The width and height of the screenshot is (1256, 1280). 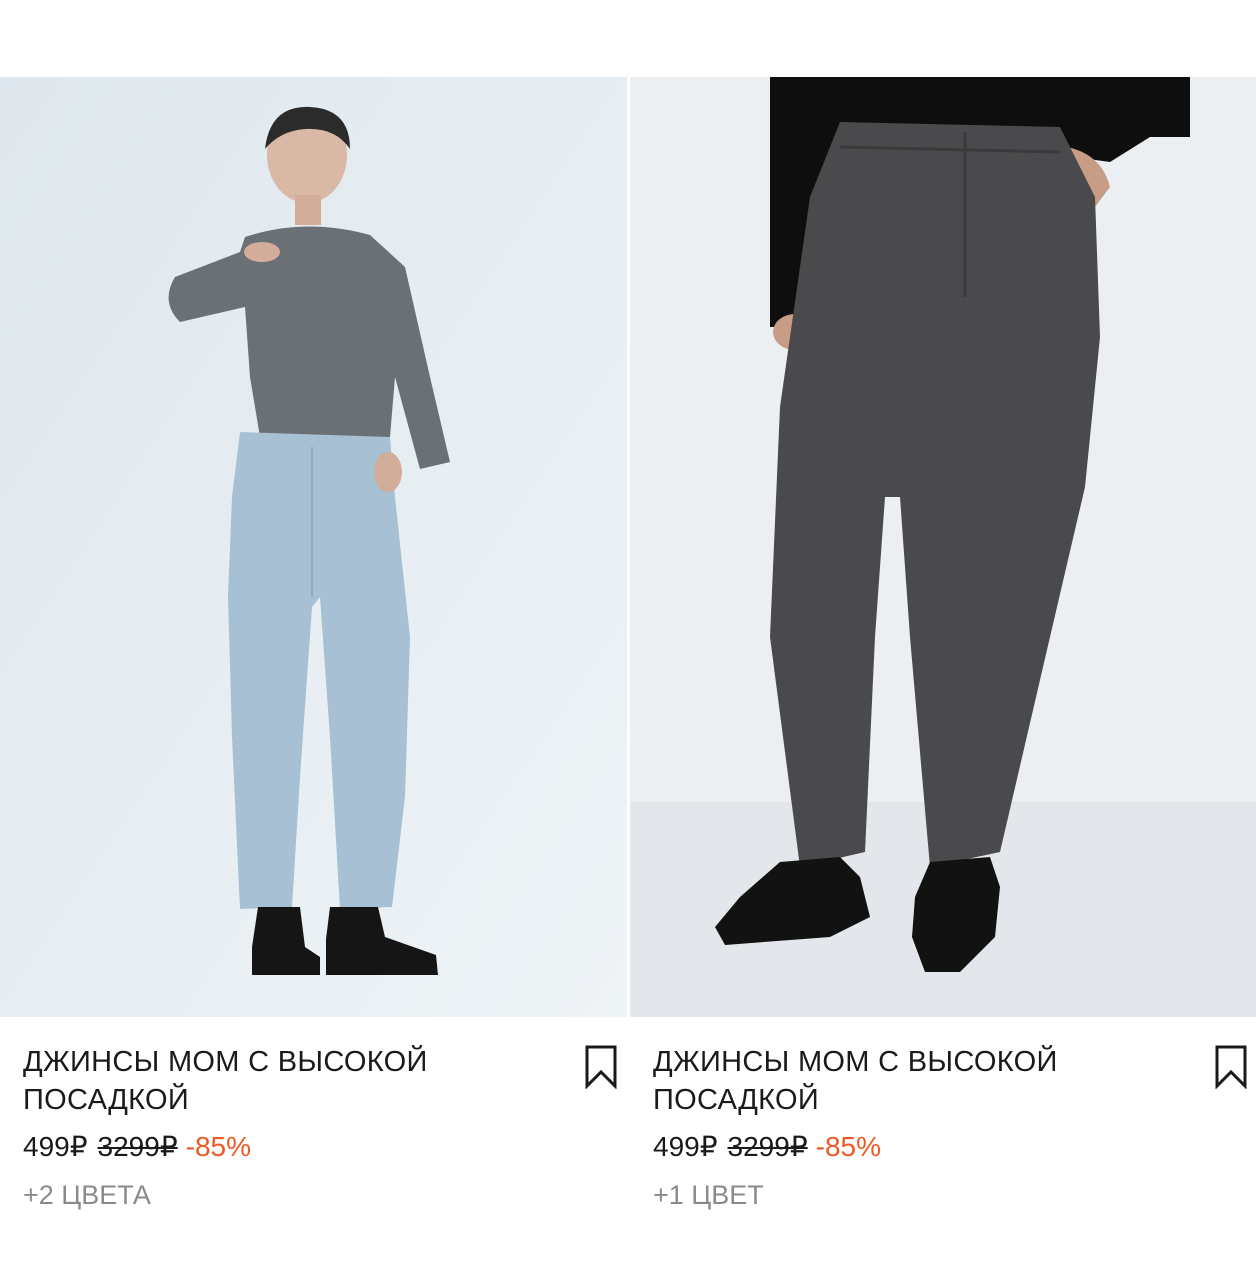 I want to click on color-count: +1 ЦВЕТ, so click(x=708, y=1195).